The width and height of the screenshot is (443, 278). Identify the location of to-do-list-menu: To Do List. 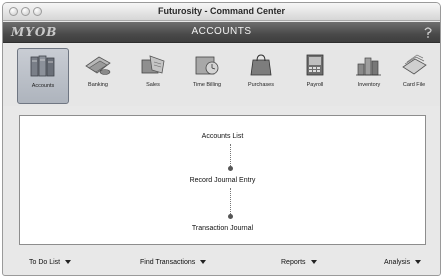
(50, 262).